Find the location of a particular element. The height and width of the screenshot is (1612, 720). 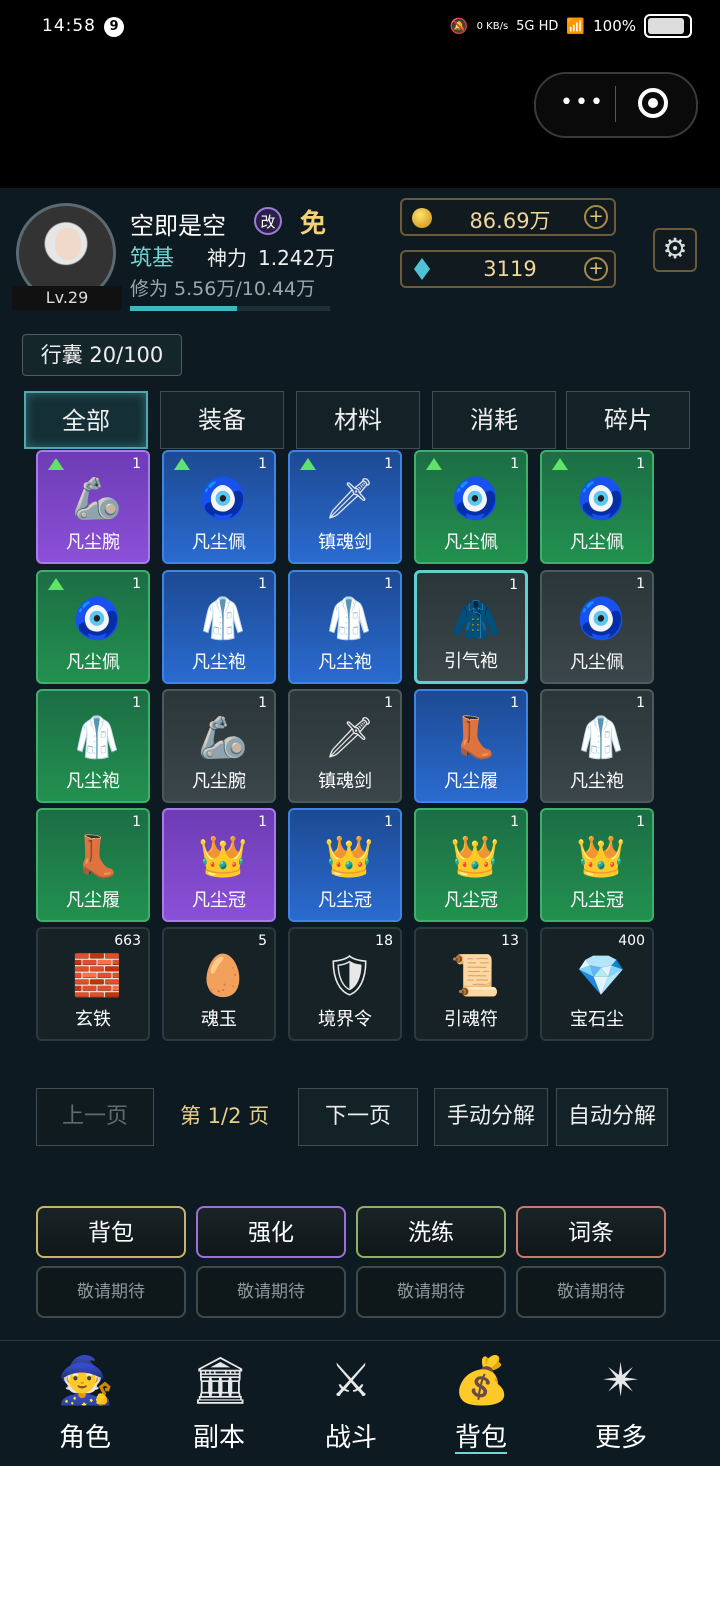

notification-badge: 9 is located at coordinates (114, 27).